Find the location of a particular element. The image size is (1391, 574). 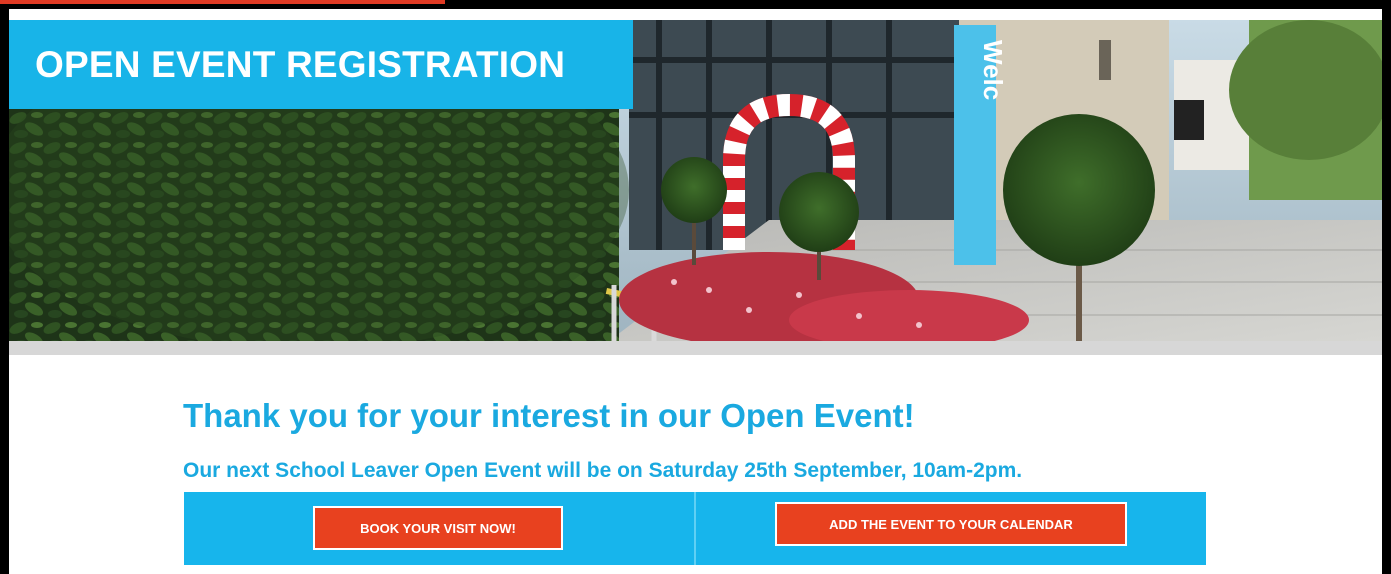

page-progress-fill is located at coordinates (223, 2).